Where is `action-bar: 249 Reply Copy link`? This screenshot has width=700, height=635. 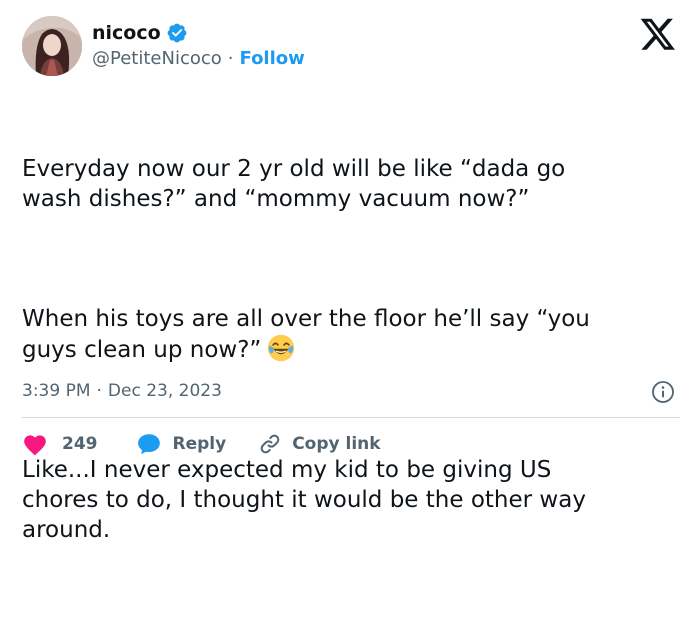
action-bar: 249 Reply Copy link is located at coordinates (201, 444).